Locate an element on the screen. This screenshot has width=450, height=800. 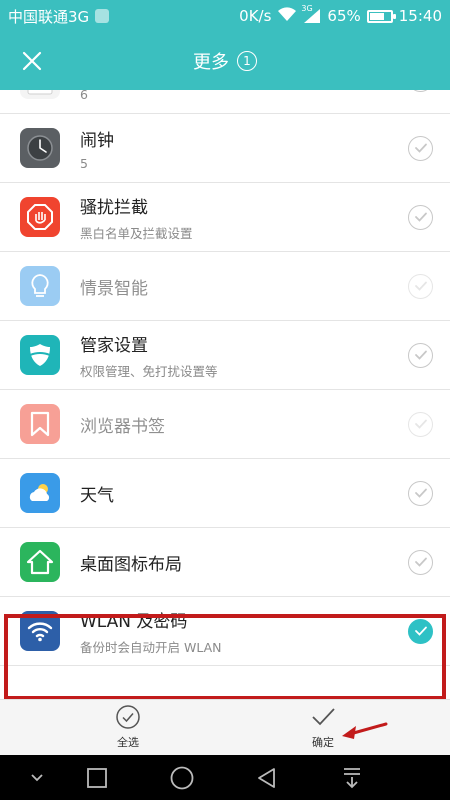
item-title: 情景智能 is located at coordinates (114, 289).